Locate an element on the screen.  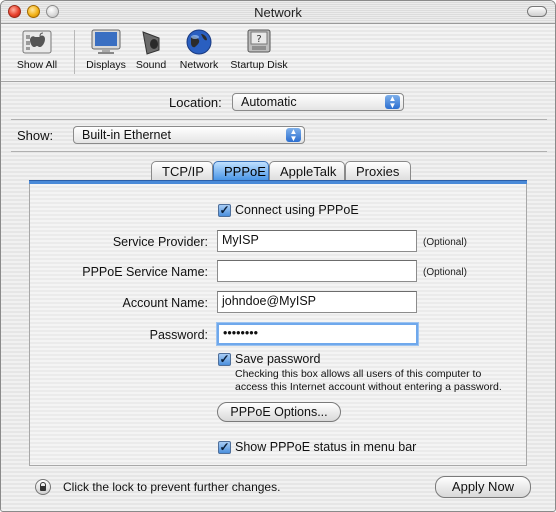
toolbar-network: Network is located at coordinates (199, 49).